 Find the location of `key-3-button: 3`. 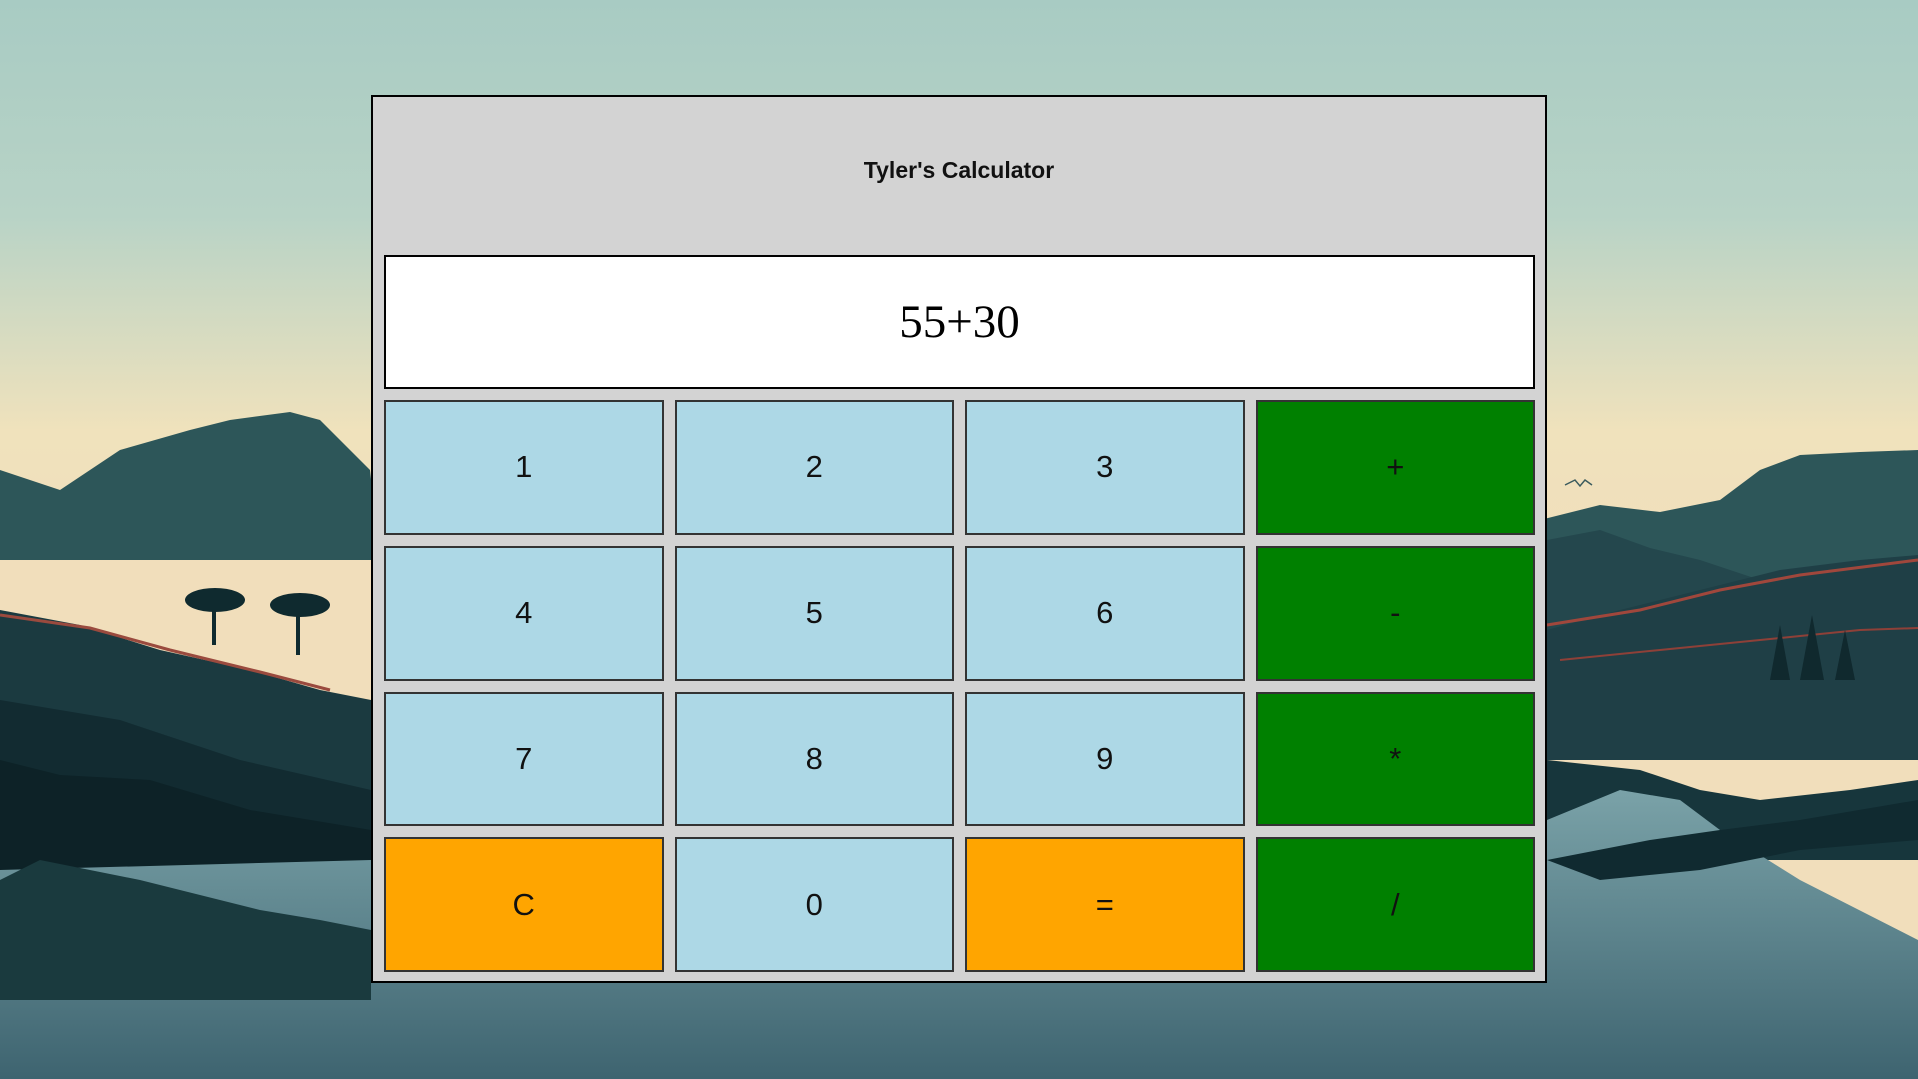

key-3-button: 3 is located at coordinates (1105, 467).